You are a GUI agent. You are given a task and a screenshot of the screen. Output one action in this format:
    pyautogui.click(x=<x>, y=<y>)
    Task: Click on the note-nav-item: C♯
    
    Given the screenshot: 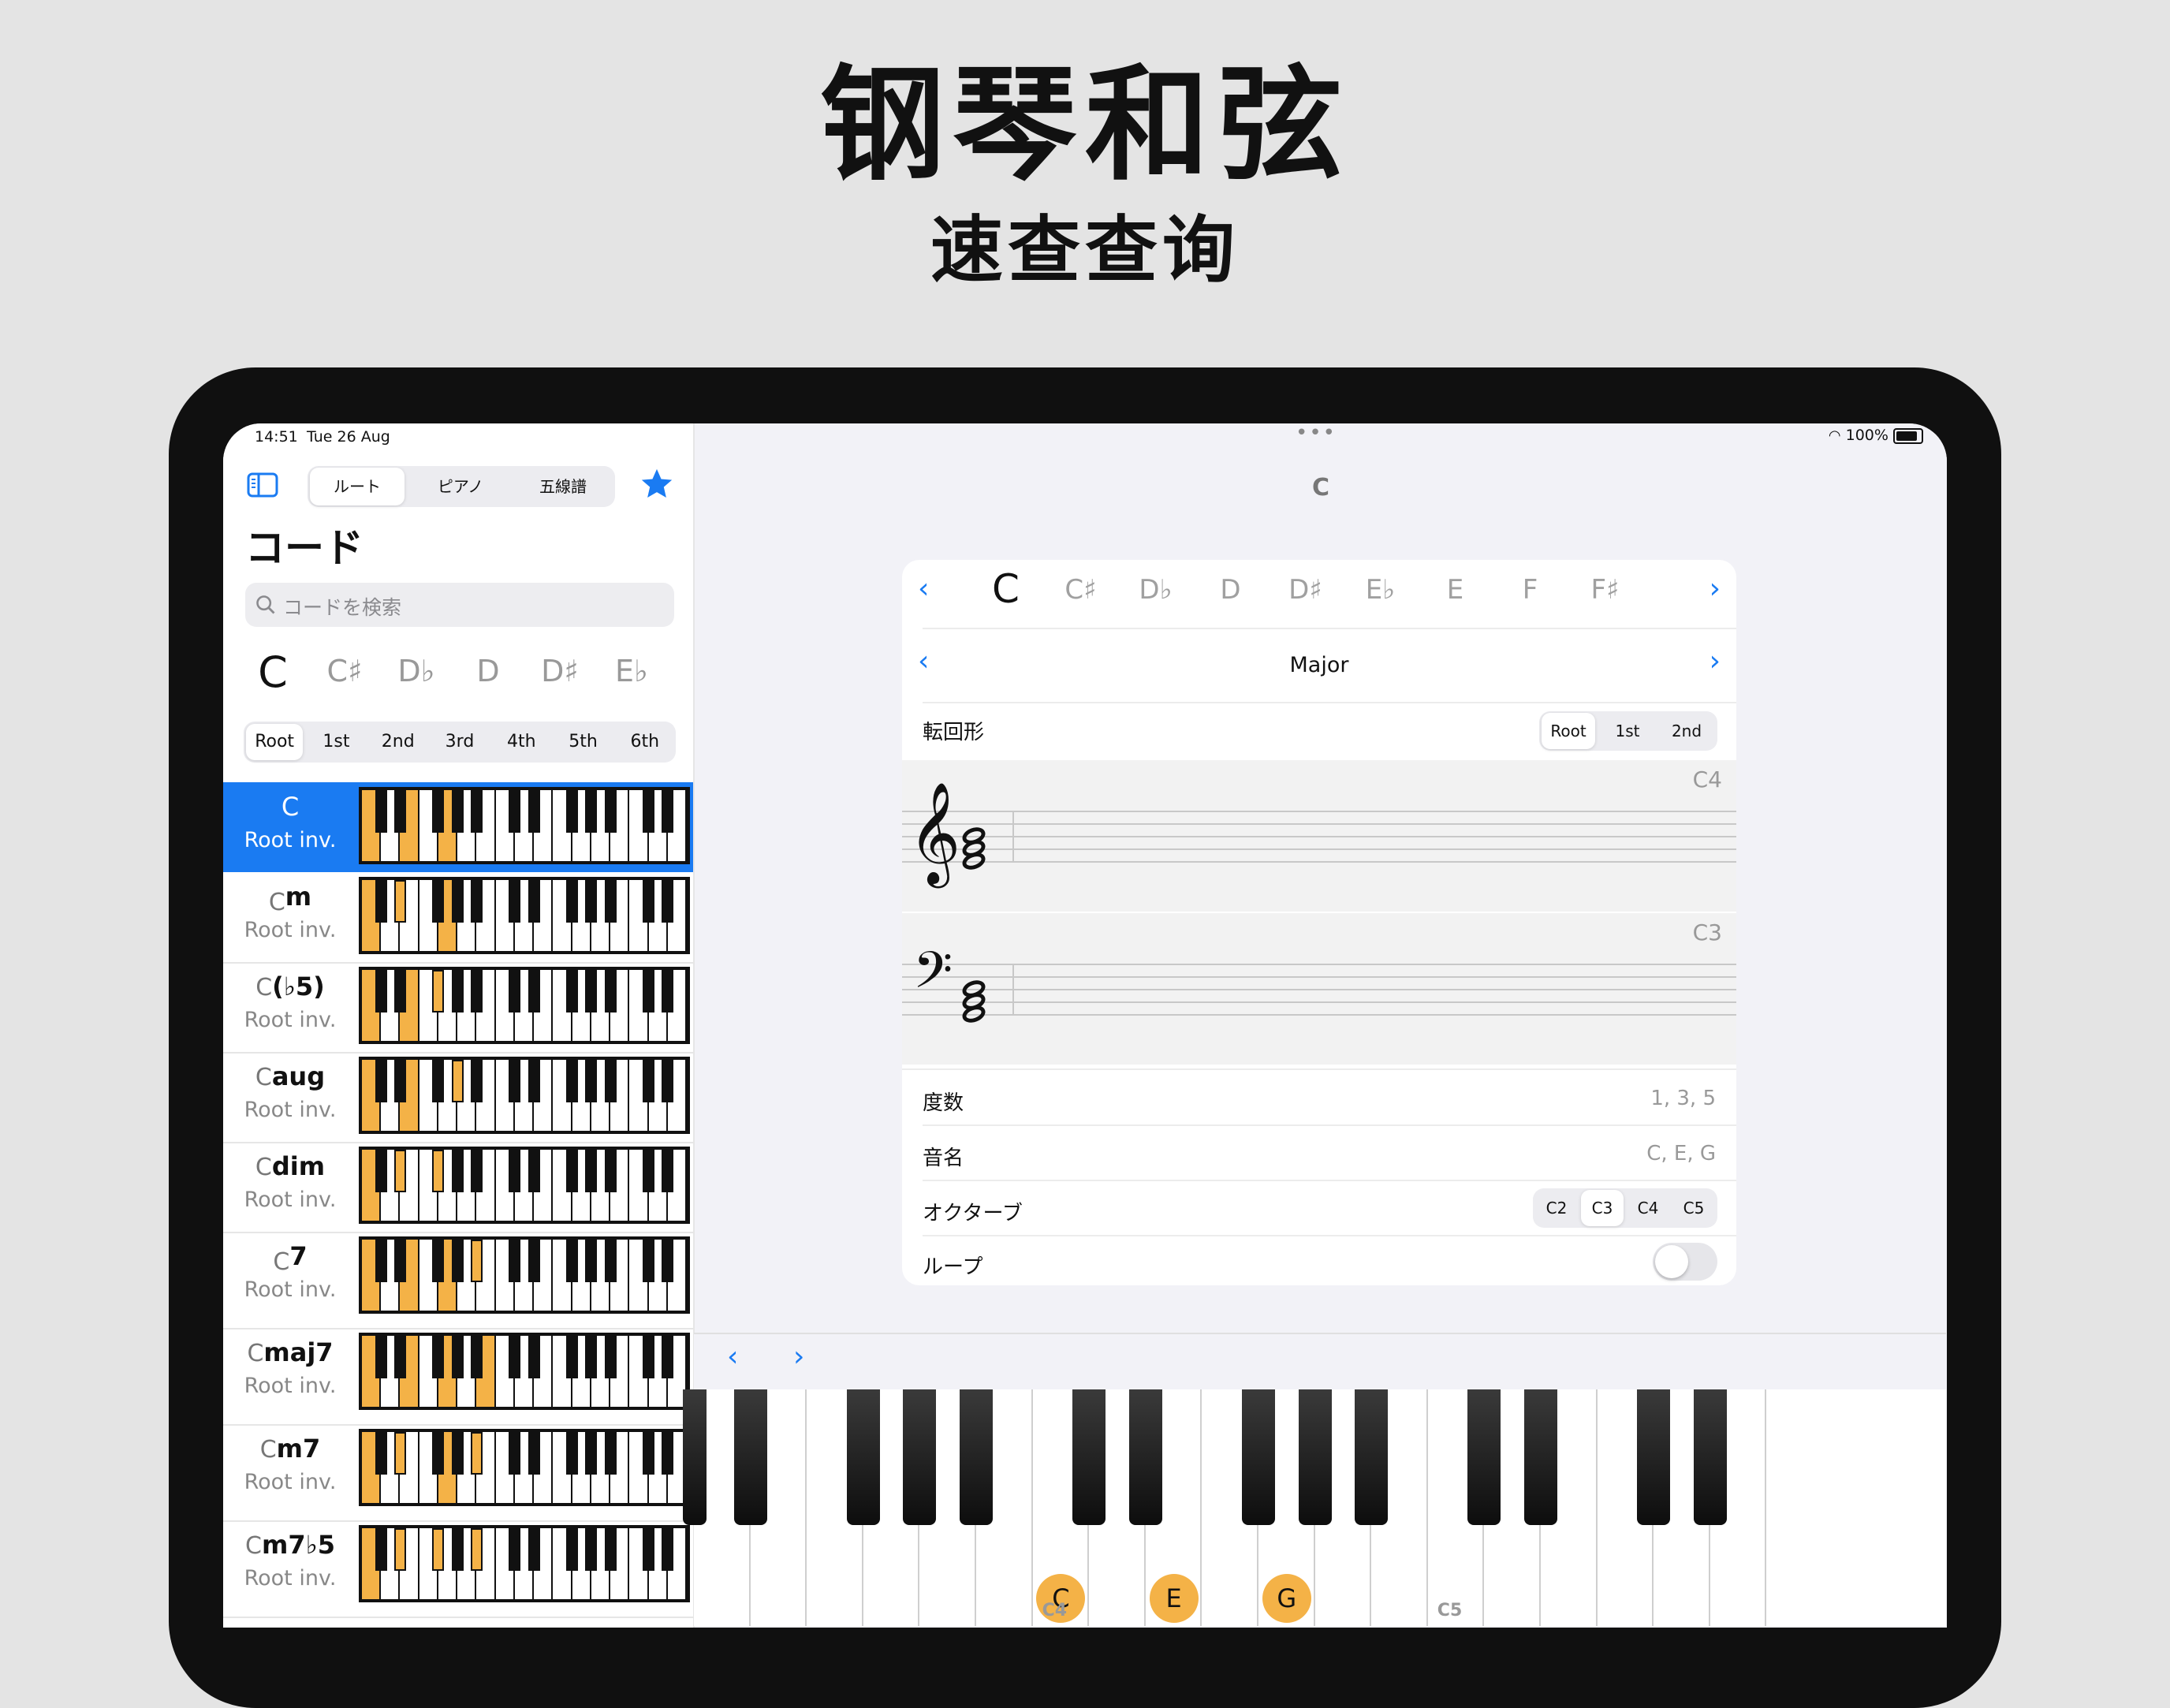 What is the action you would take?
    pyautogui.click(x=1080, y=590)
    